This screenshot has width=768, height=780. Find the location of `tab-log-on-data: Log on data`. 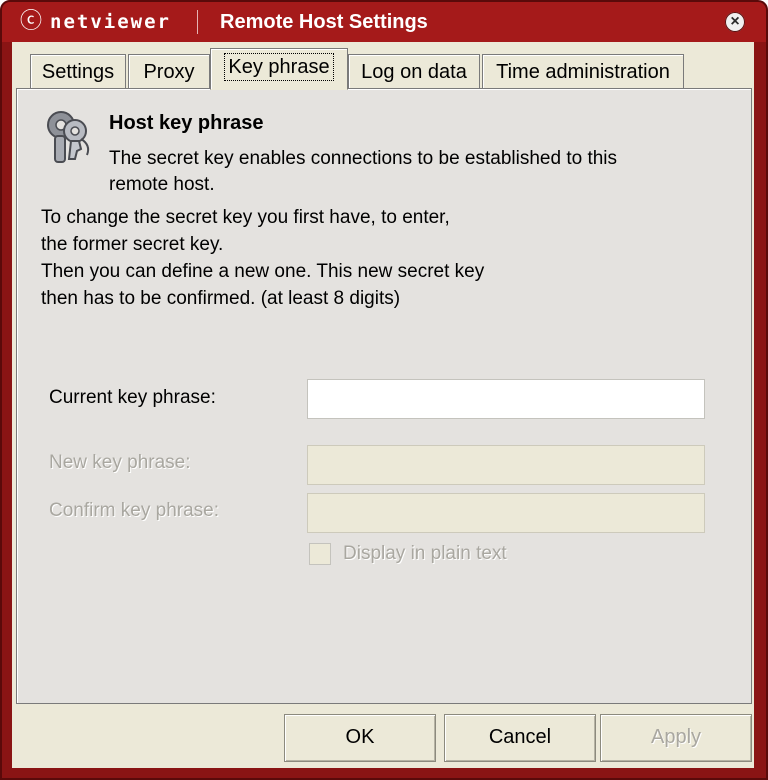

tab-log-on-data: Log on data is located at coordinates (414, 71).